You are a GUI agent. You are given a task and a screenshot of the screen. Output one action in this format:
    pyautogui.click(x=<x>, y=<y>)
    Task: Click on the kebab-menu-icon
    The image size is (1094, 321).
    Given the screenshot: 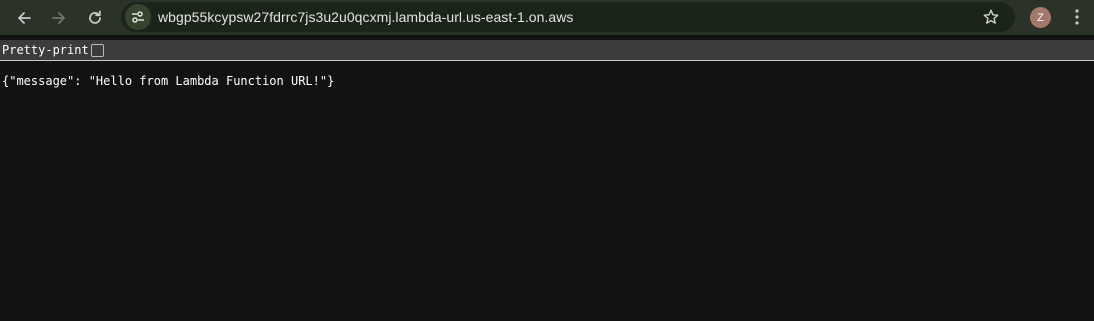 What is the action you would take?
    pyautogui.click(x=1077, y=17)
    